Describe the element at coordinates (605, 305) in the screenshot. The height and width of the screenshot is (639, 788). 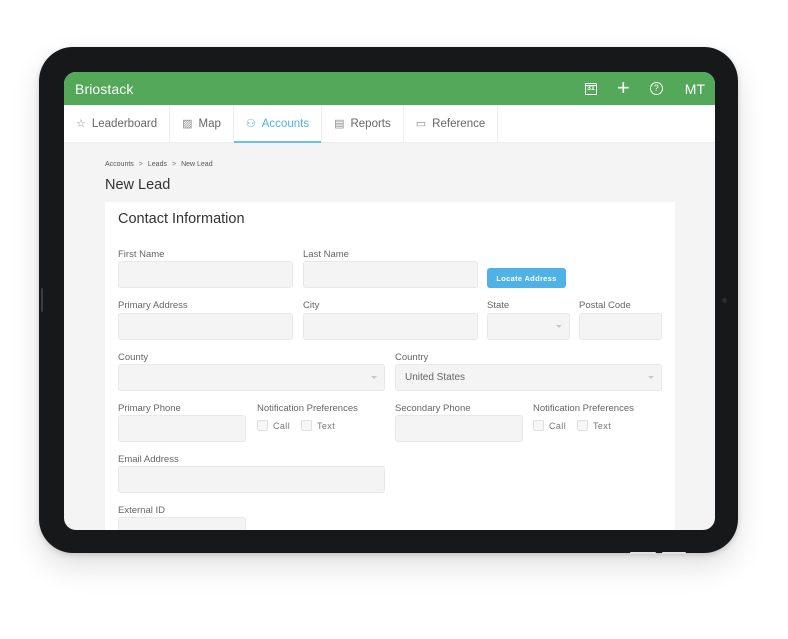
I see `postal-code-label: Postal Code` at that location.